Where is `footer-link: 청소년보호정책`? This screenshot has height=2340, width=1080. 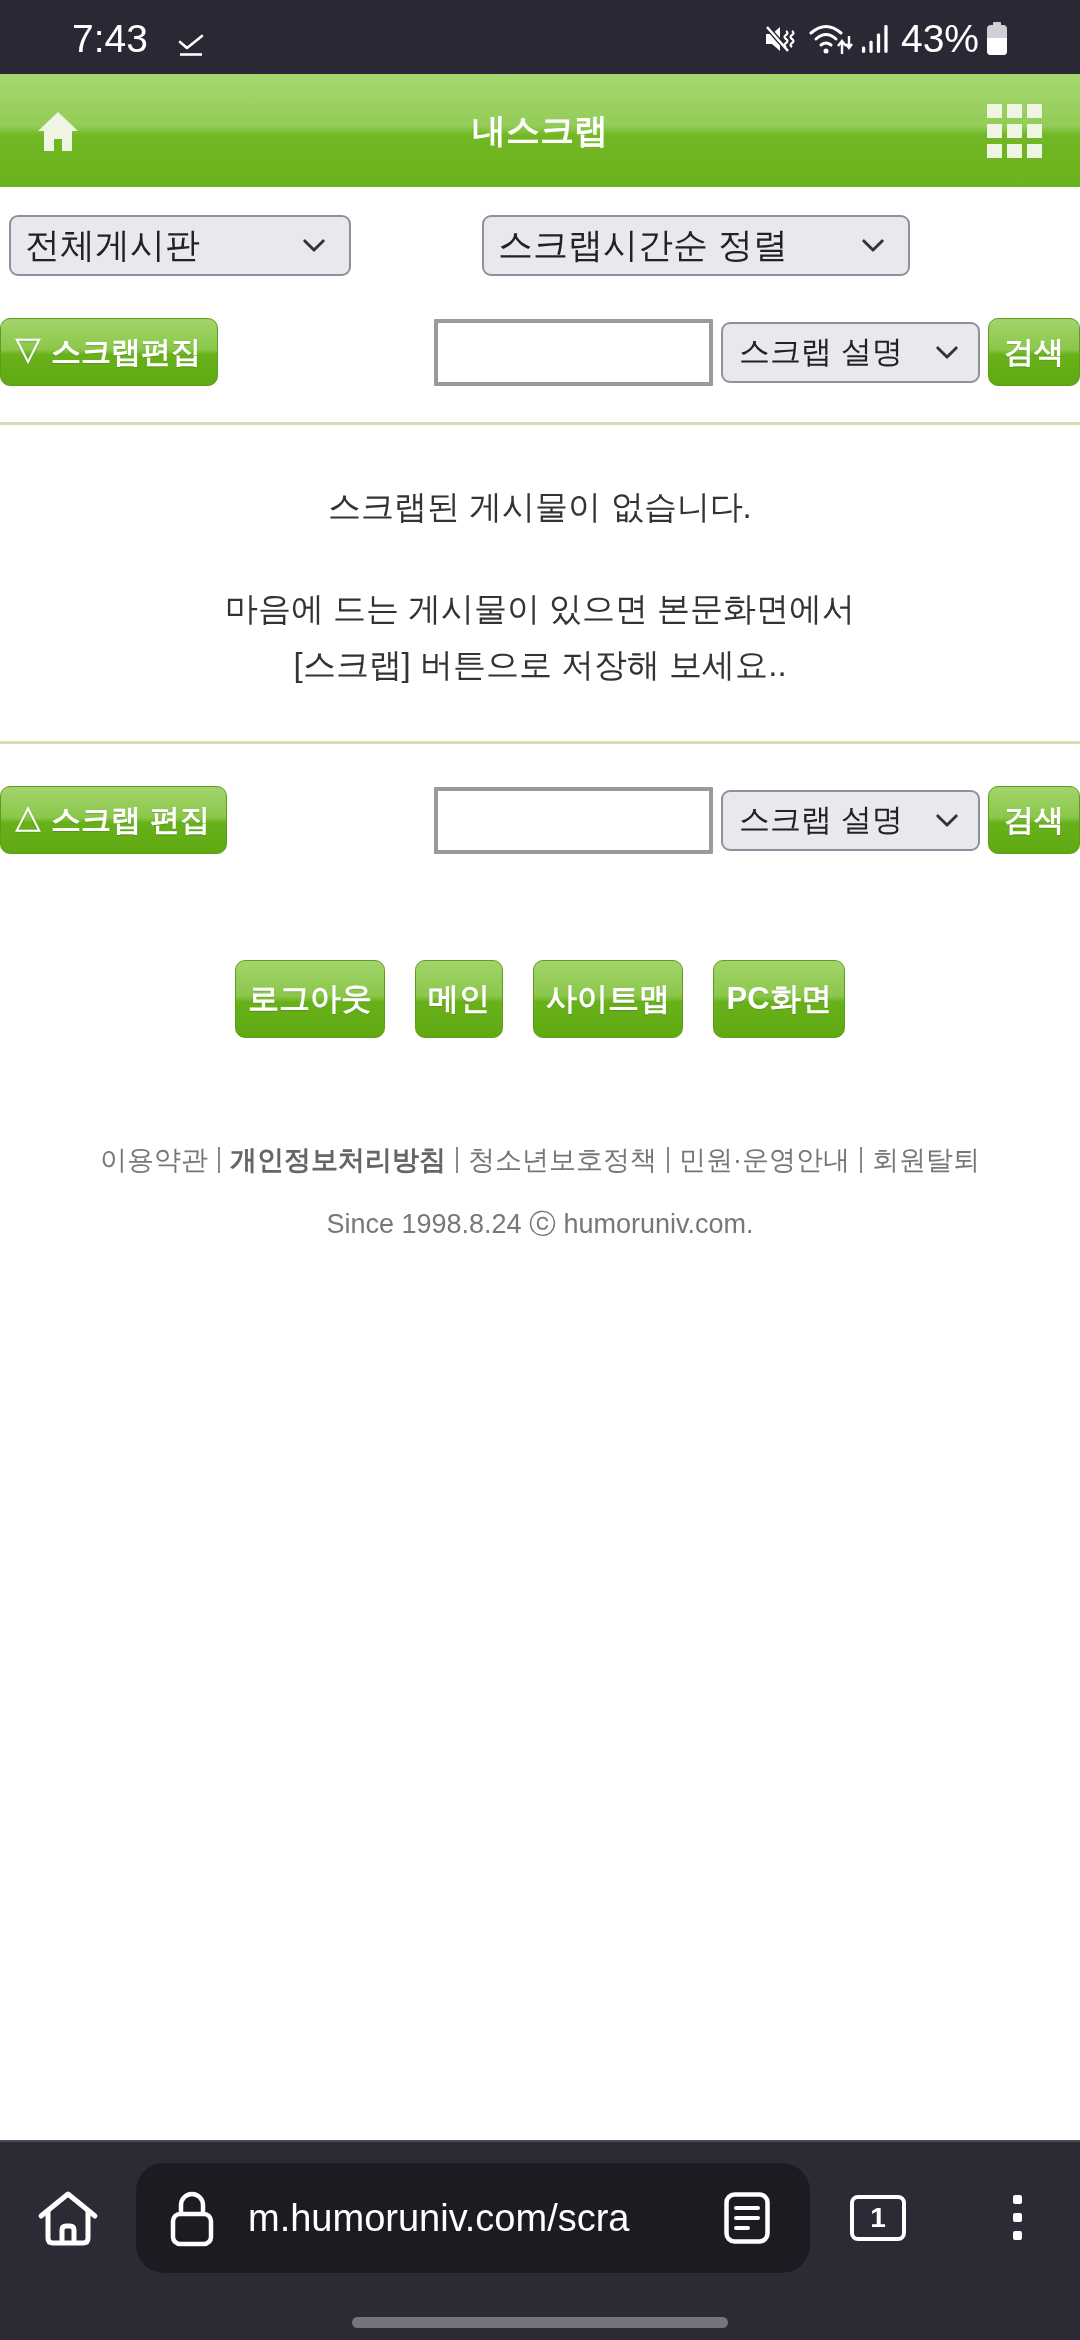
footer-link: 청소년보호정책 is located at coordinates (562, 1160).